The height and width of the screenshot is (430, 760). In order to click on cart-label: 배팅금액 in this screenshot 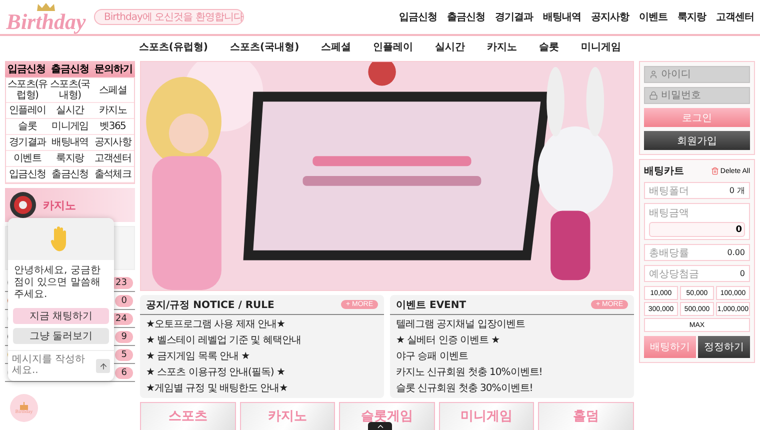, I will do `click(669, 213)`.